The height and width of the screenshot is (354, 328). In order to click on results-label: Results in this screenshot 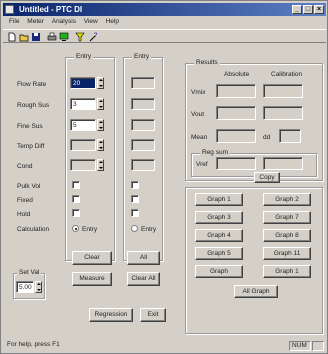, I will do `click(207, 62)`.